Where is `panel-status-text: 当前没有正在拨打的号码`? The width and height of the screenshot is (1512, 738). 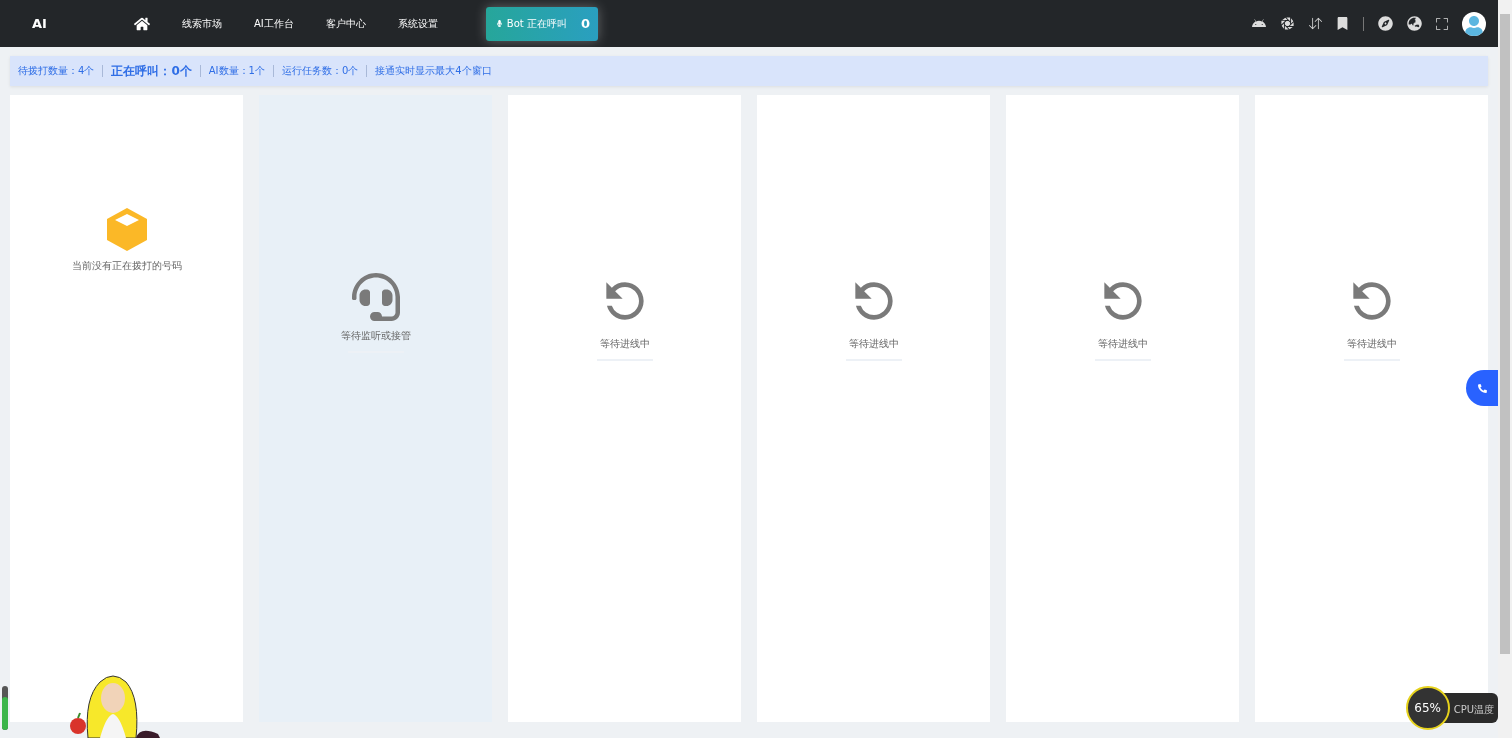
panel-status-text: 当前没有正在拨打的号码 is located at coordinates (126, 266).